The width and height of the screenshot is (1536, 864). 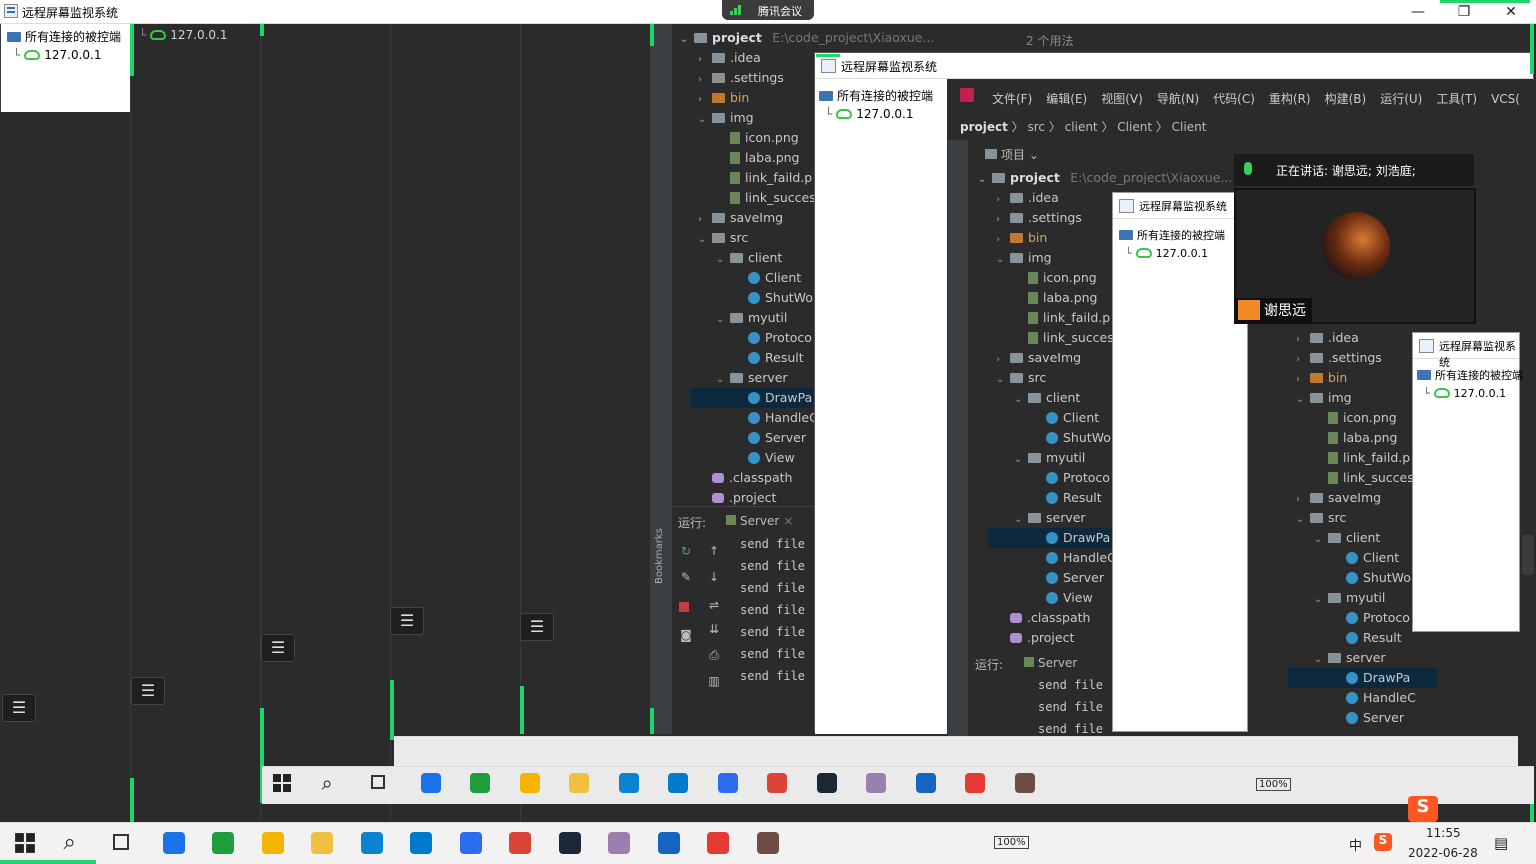 I want to click on qqmusic-icon, so click(x=272, y=843).